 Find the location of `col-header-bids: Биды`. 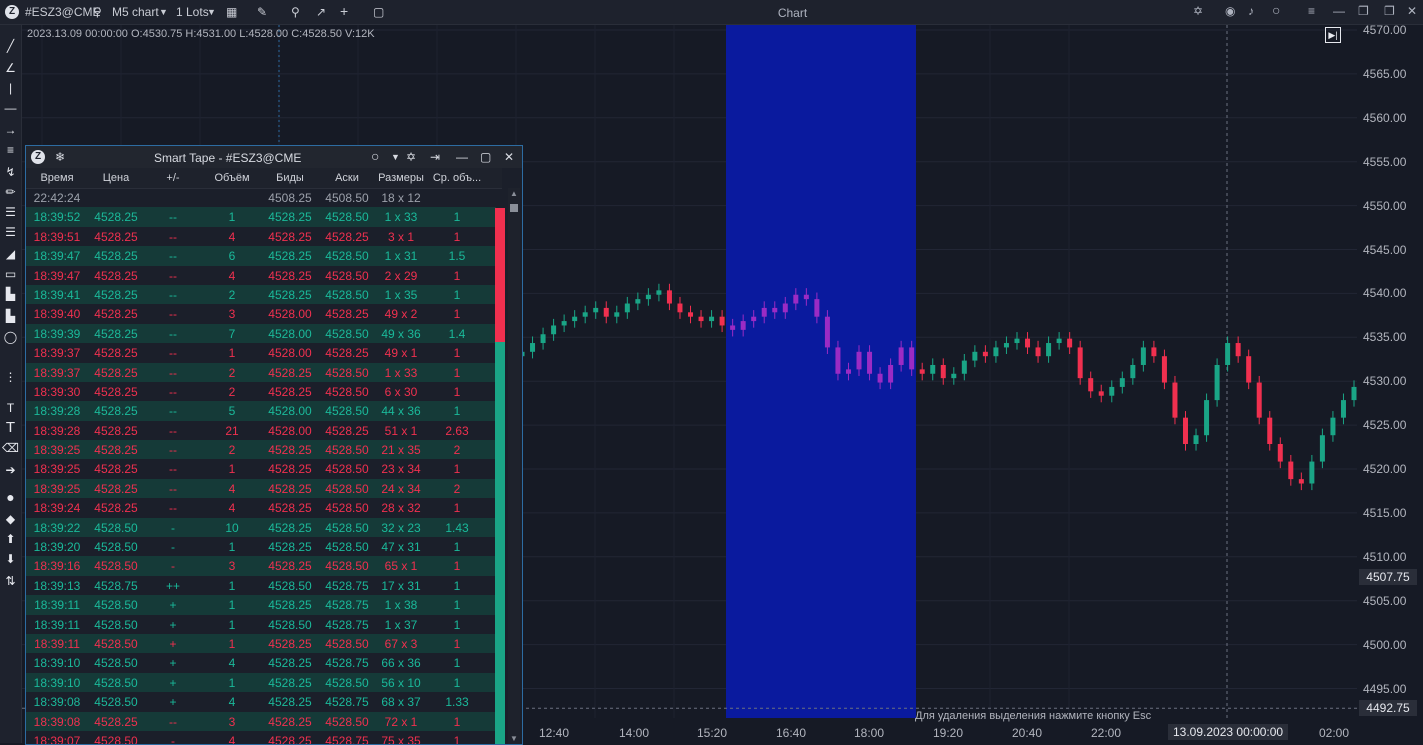

col-header-bids: Биды is located at coordinates (290, 178).